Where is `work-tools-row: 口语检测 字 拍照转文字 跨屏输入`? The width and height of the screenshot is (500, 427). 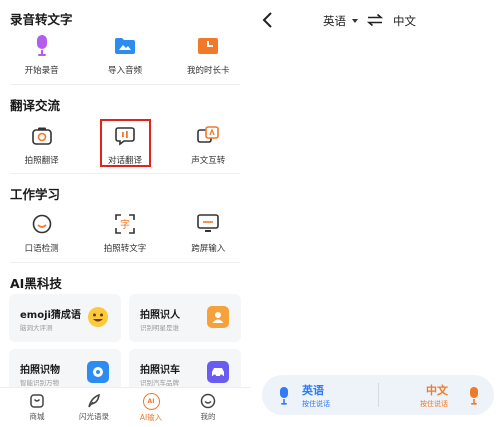 work-tools-row: 口语检测 字 拍照转文字 跨屏输入 is located at coordinates (125, 233).